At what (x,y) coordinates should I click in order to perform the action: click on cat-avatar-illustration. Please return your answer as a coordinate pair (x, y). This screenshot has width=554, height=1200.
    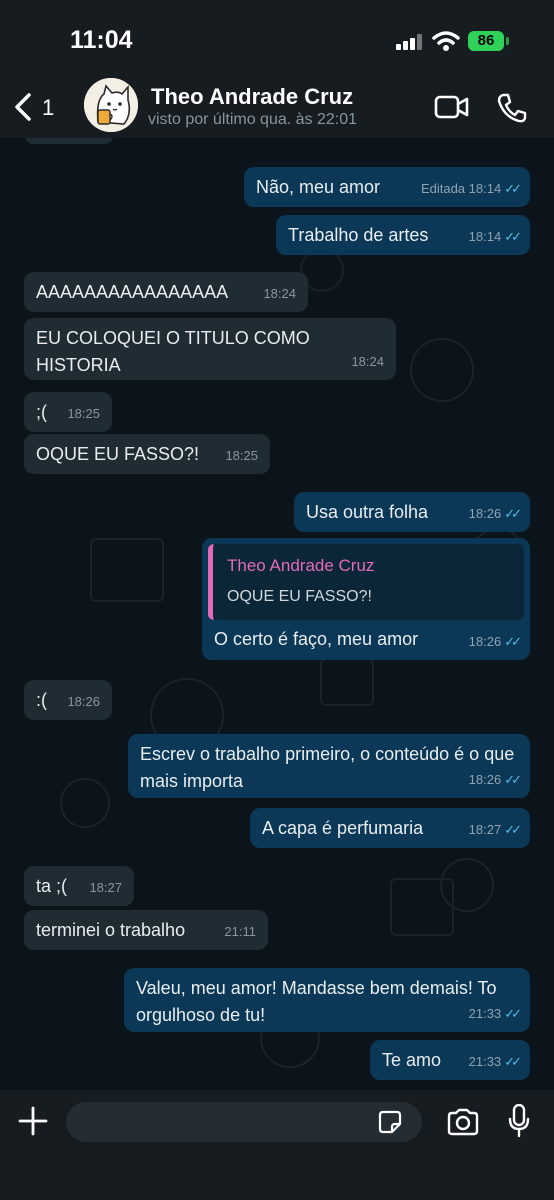
    Looking at the image, I should click on (111, 105).